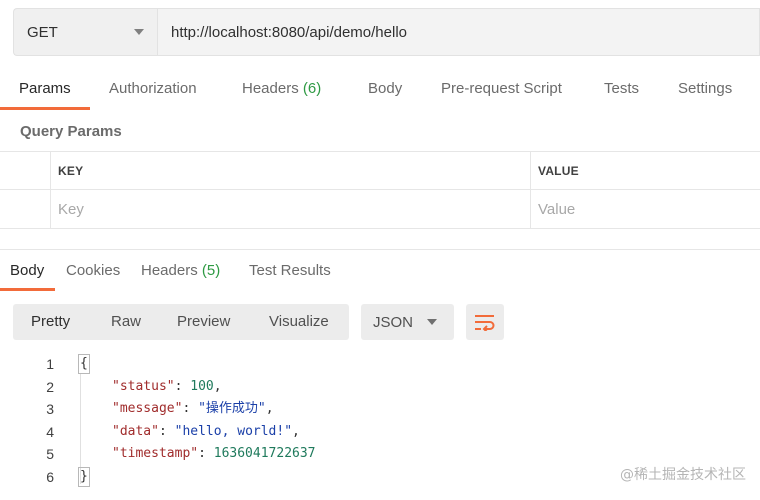  What do you see at coordinates (289, 32) in the screenshot?
I see `url-text: http://localhost:8080/api/demo/hello` at bounding box center [289, 32].